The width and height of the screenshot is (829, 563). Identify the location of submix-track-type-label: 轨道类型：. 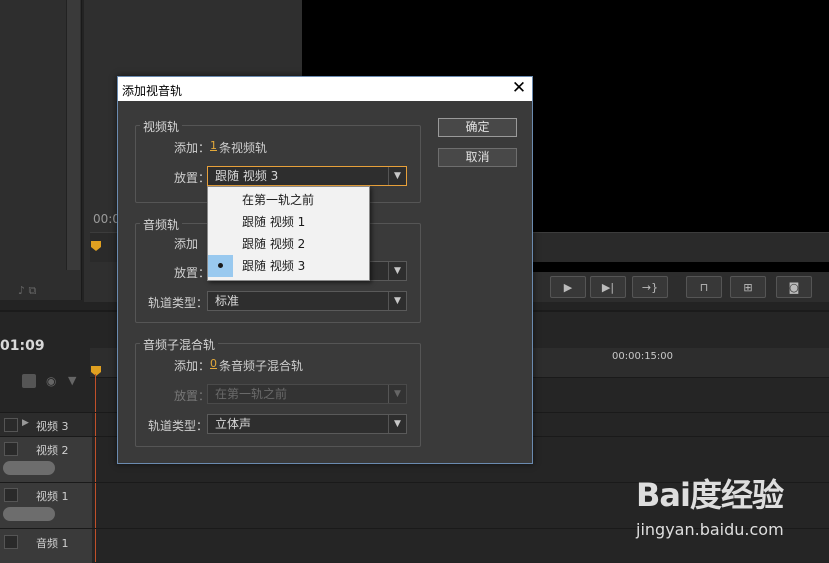
(178, 426).